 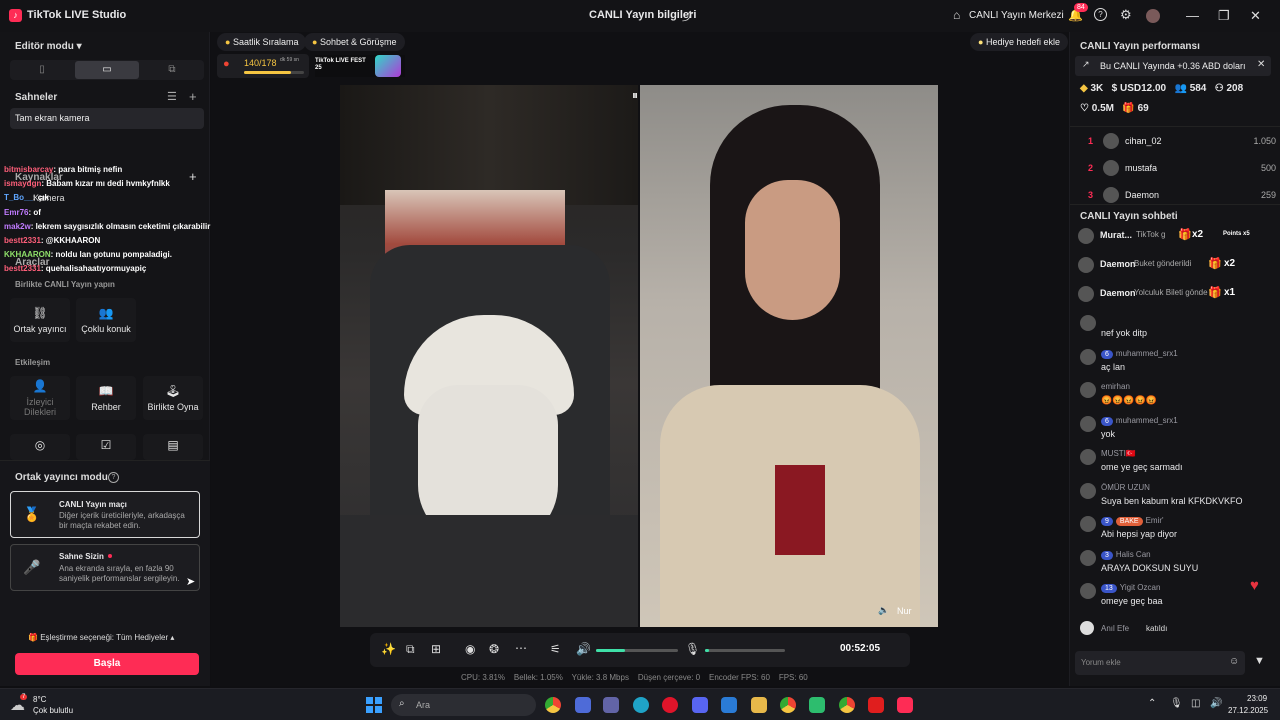 I want to click on cohost-mute-icon: 🔈, so click(x=883, y=610).